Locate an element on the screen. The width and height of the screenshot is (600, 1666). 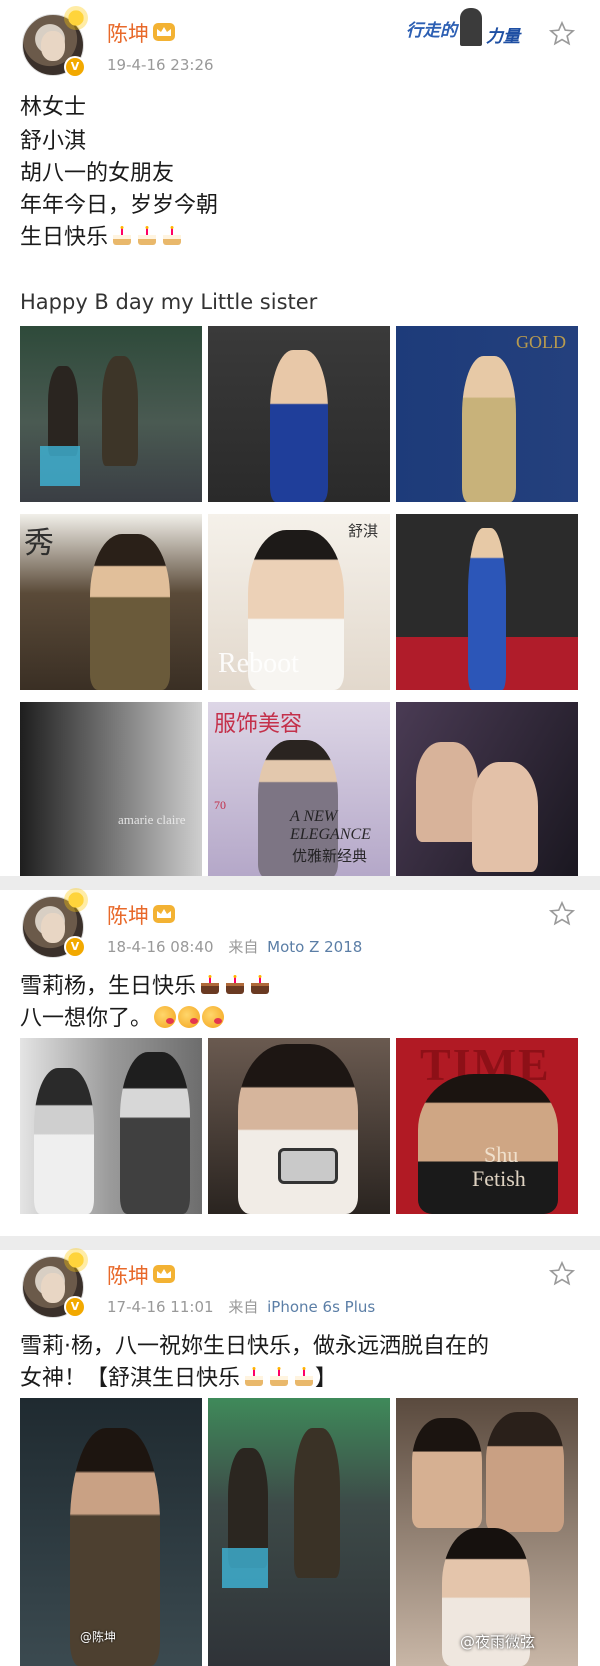
post-text-line: 年年今日，岁岁今朝 is located at coordinates (119, 205).